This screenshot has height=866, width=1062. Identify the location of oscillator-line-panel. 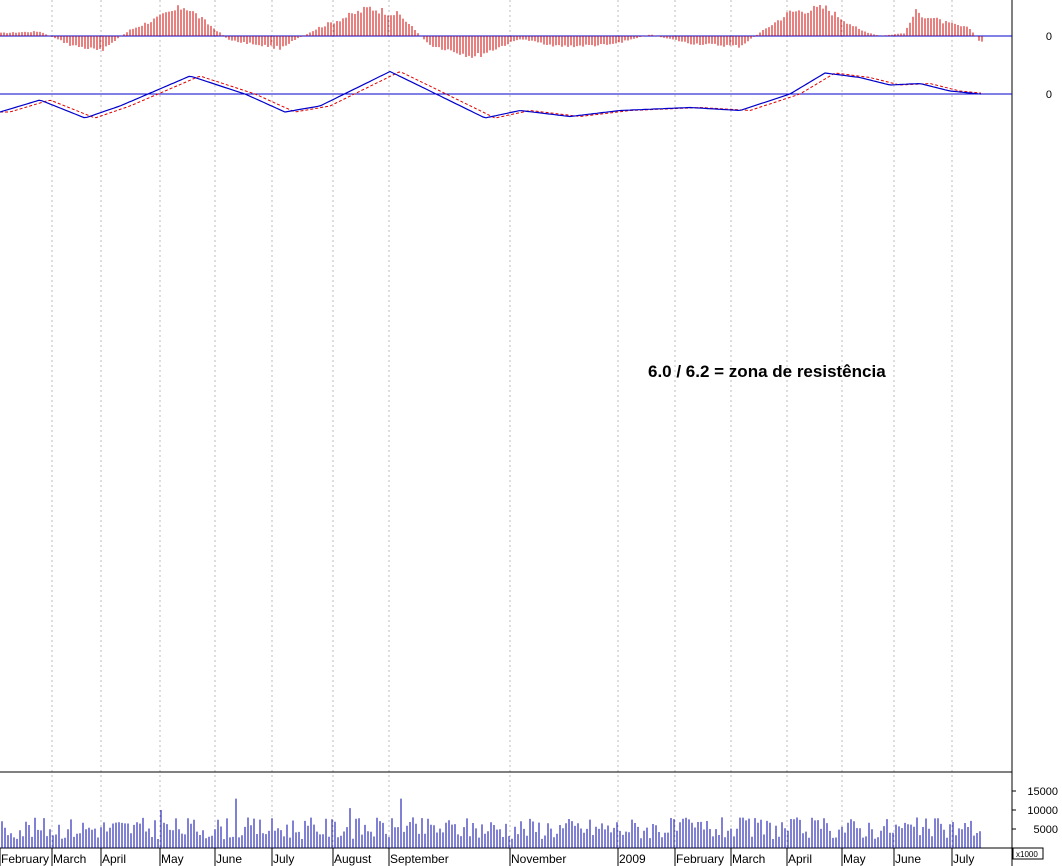
(506, 94).